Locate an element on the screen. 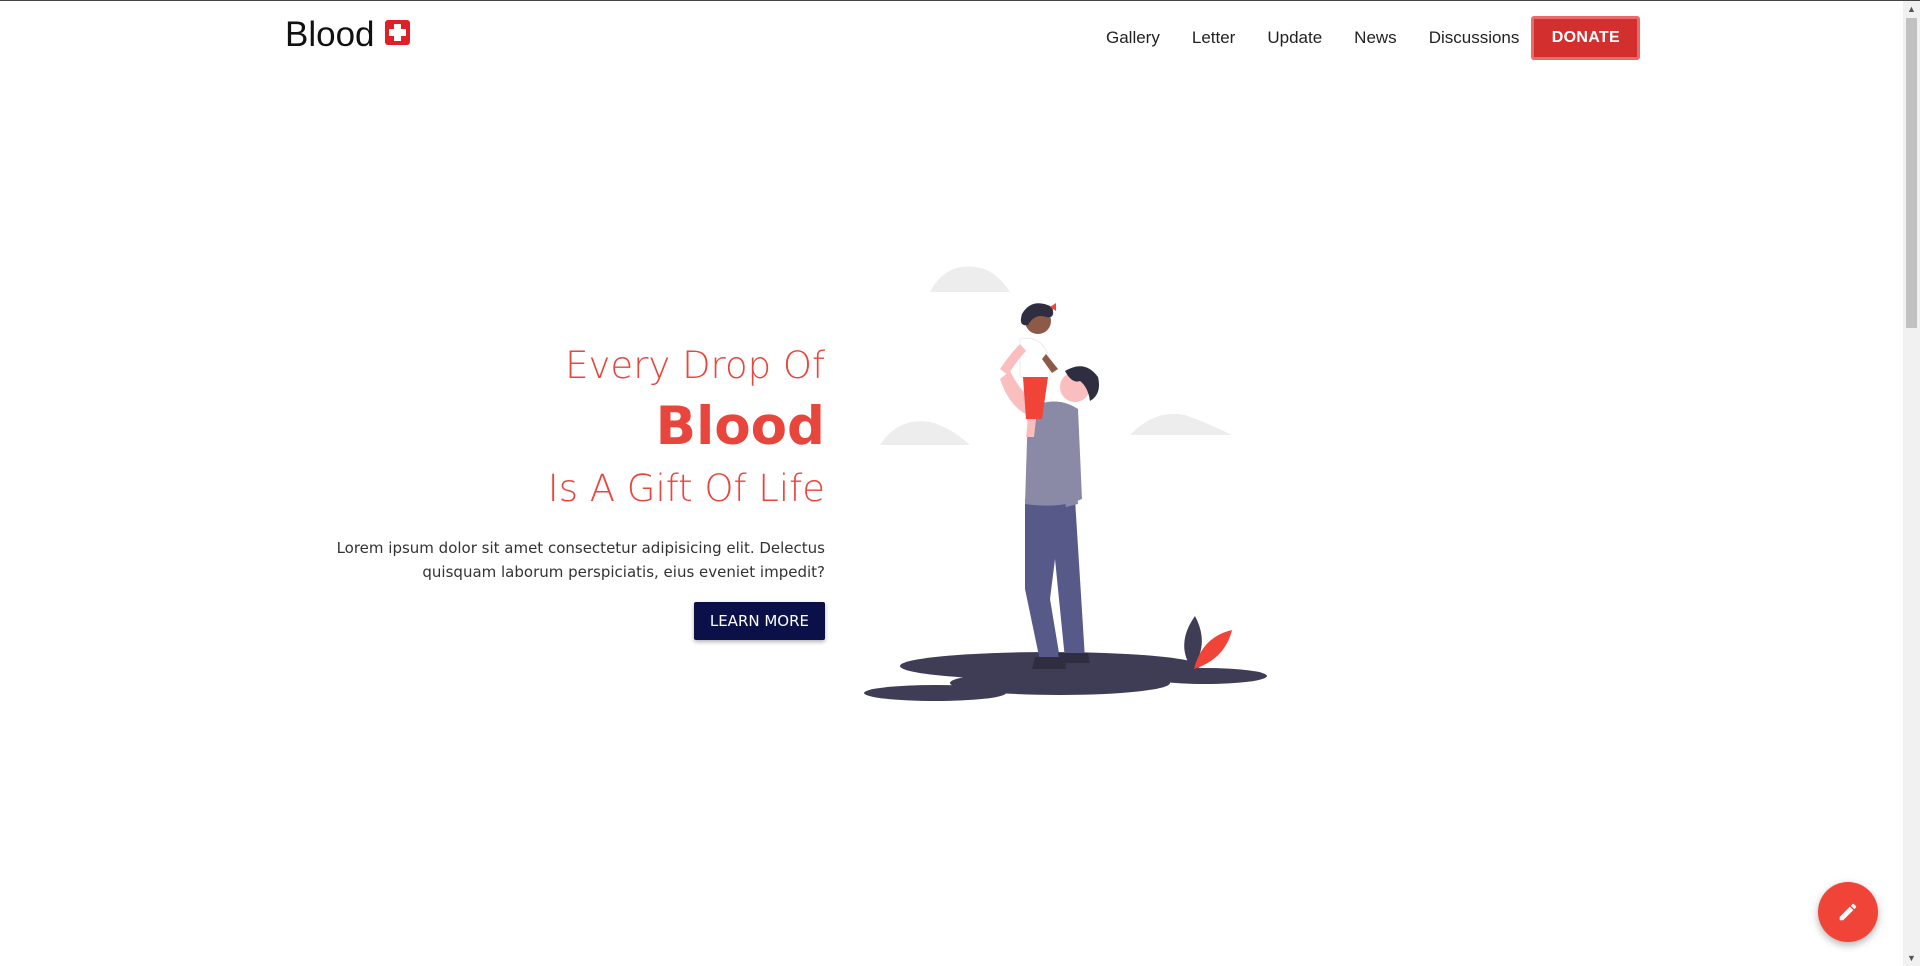 The image size is (1920, 966). edit-fab-button is located at coordinates (1848, 912).